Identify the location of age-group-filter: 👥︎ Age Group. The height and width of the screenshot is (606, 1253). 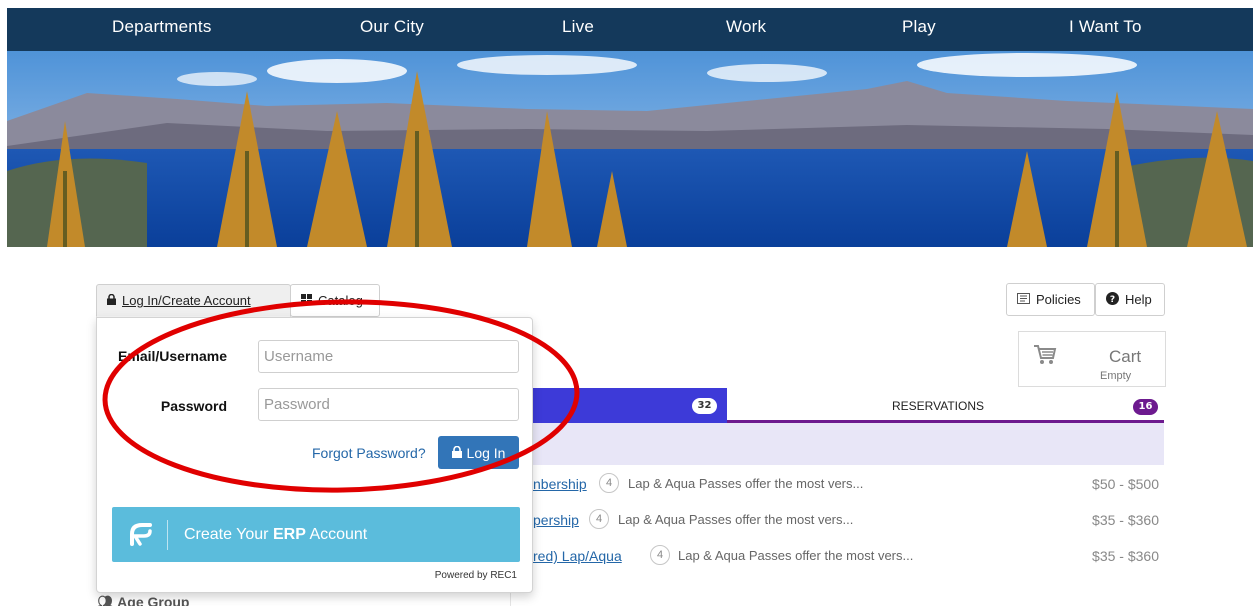
(143, 600).